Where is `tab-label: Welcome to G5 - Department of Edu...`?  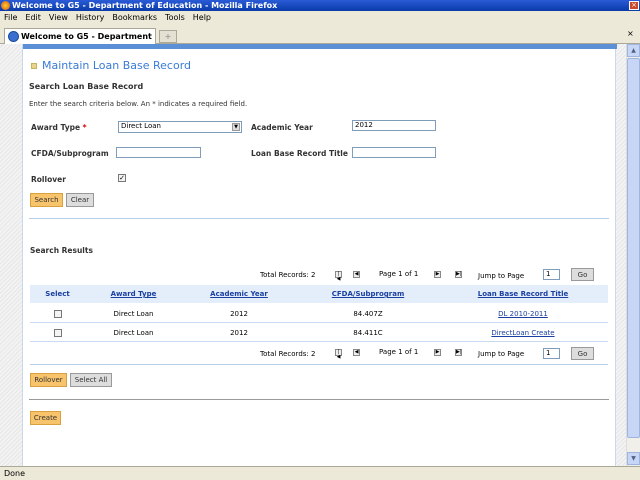
tab-label: Welcome to G5 - Department of Edu... is located at coordinates (88, 36).